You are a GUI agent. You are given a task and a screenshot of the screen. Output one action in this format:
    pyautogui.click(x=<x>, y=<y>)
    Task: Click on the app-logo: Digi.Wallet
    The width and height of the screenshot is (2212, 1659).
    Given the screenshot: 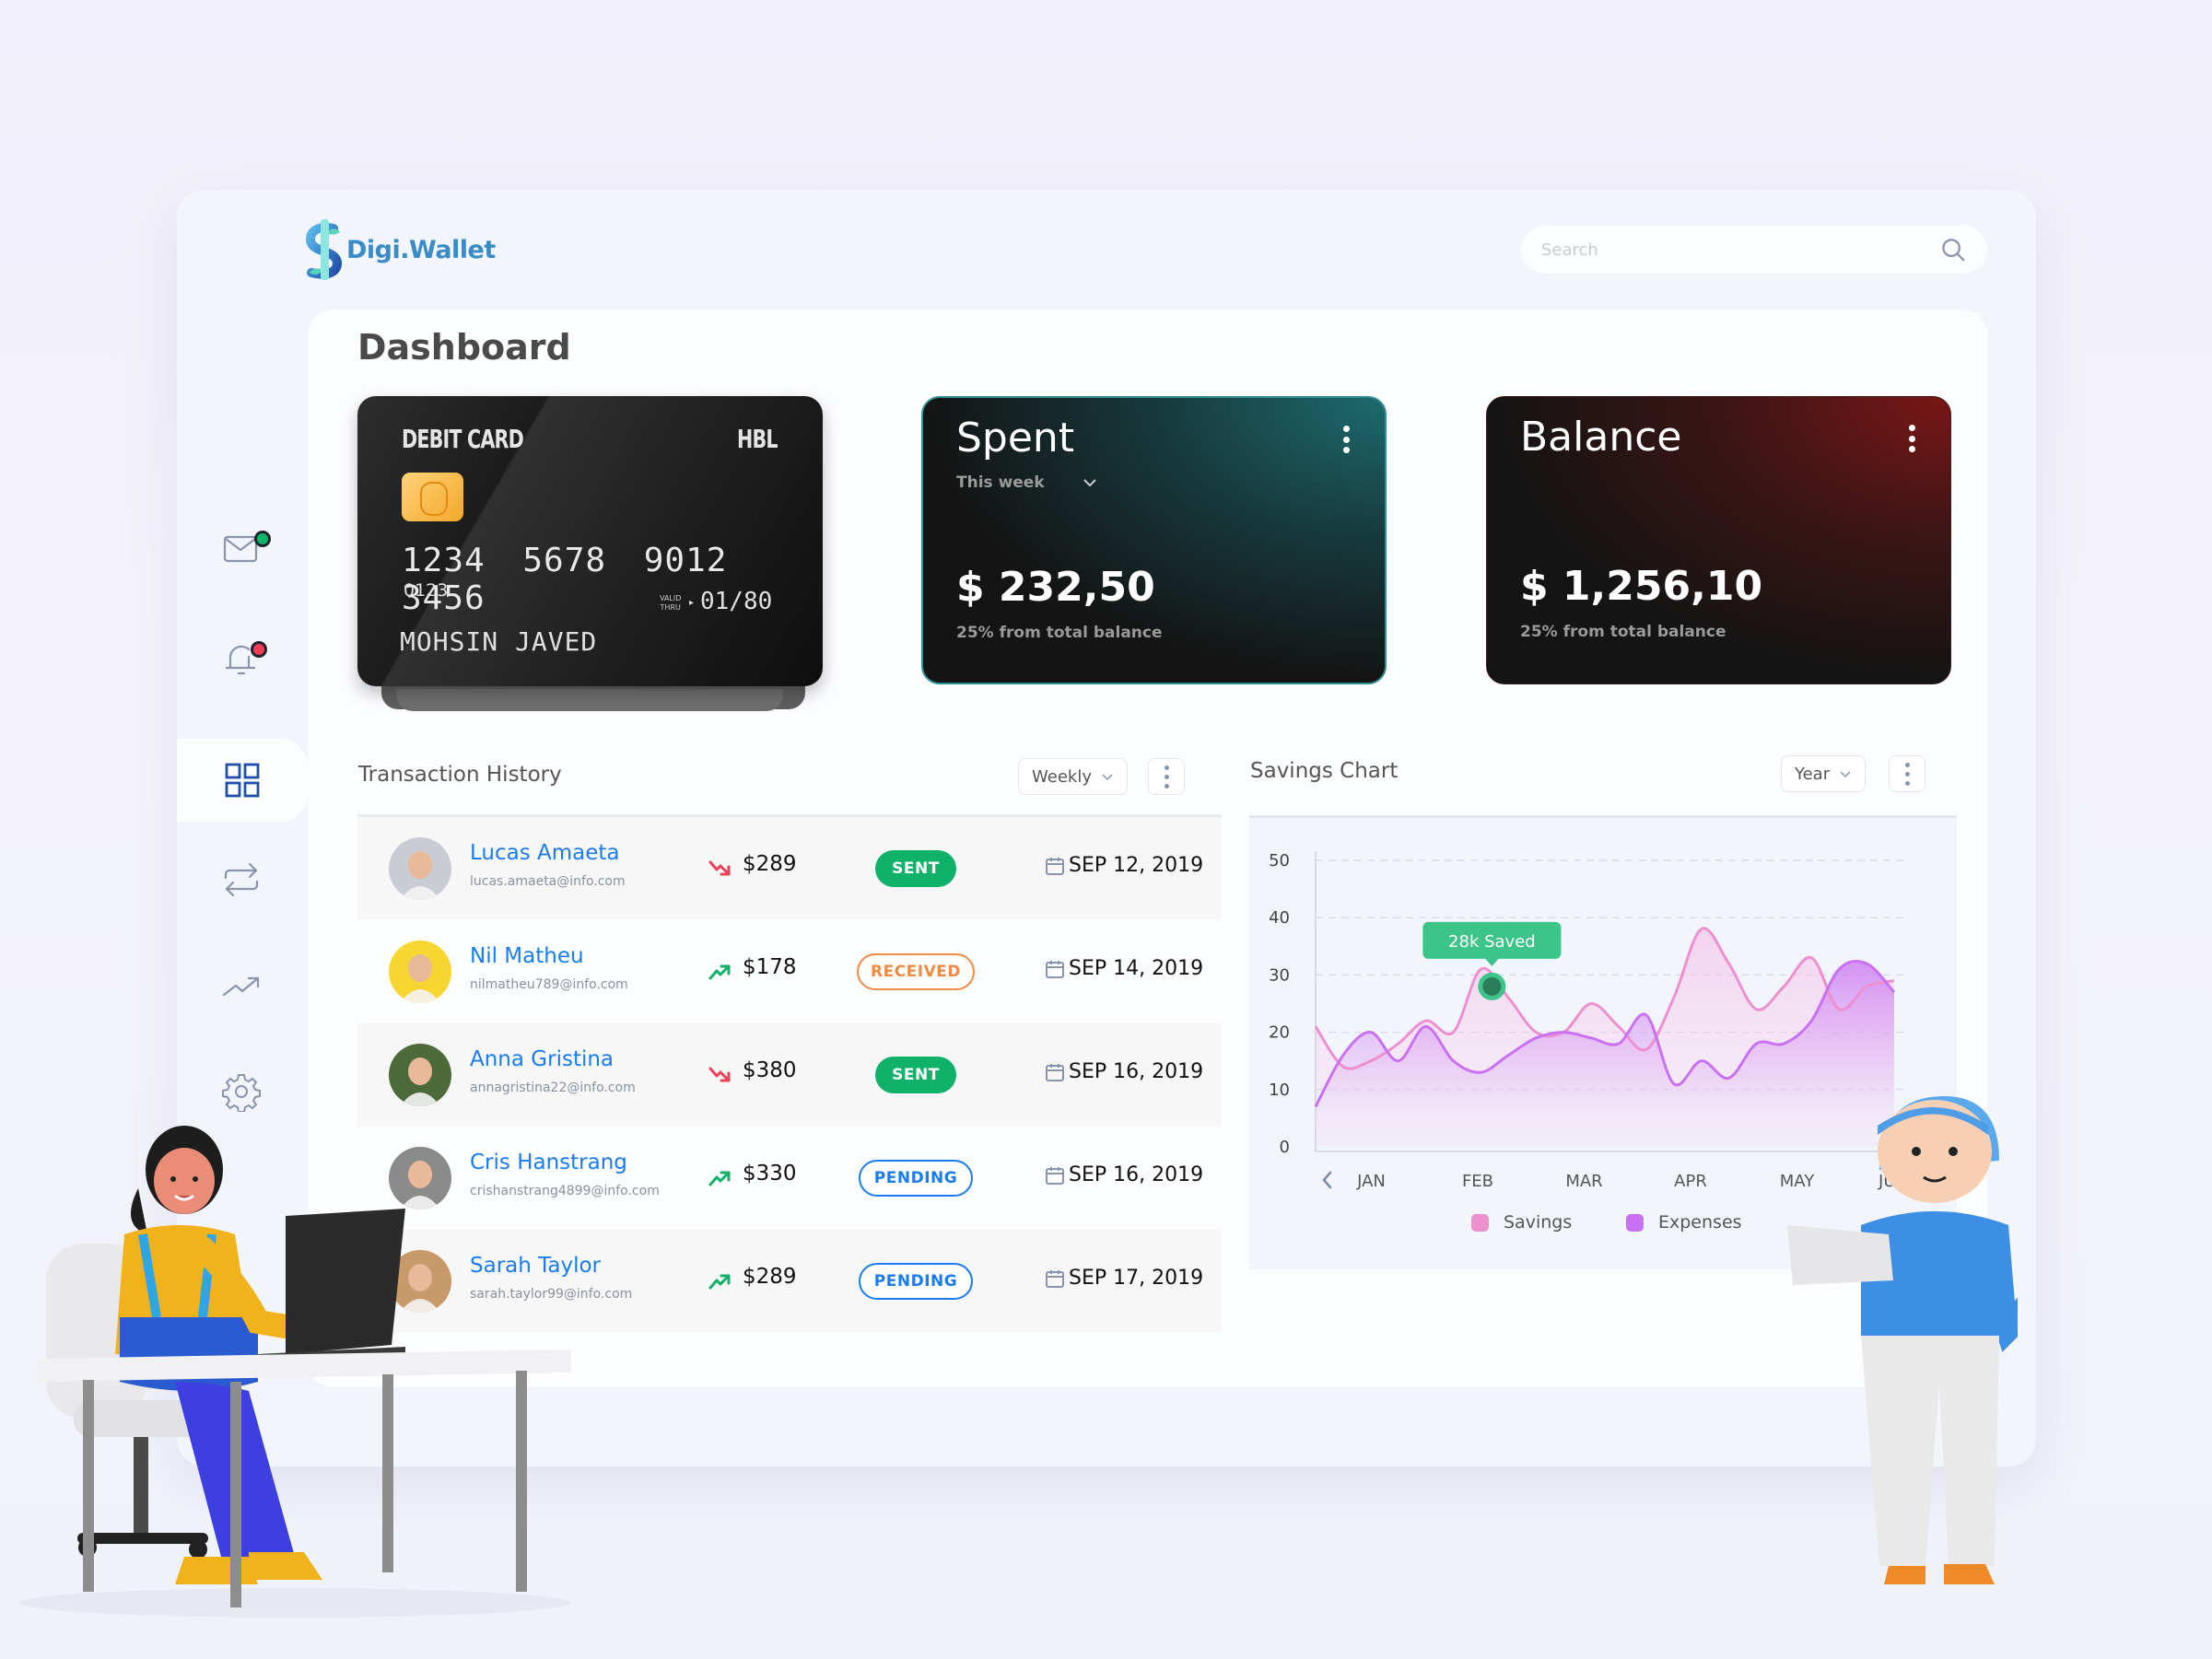 What is the action you would take?
    pyautogui.click(x=401, y=249)
    